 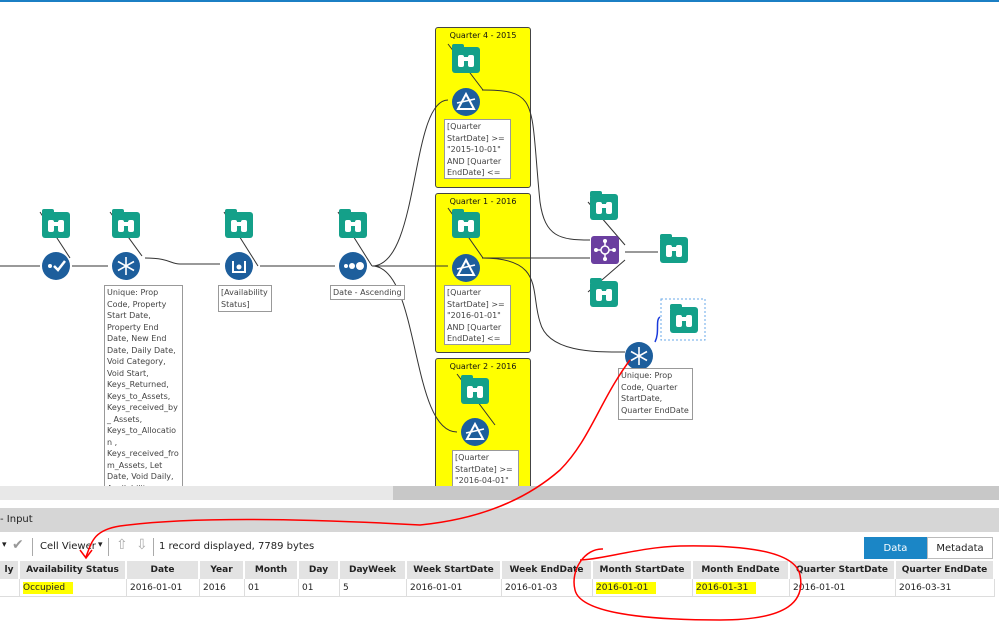 I want to click on join-multiple-tool, so click(x=605, y=250).